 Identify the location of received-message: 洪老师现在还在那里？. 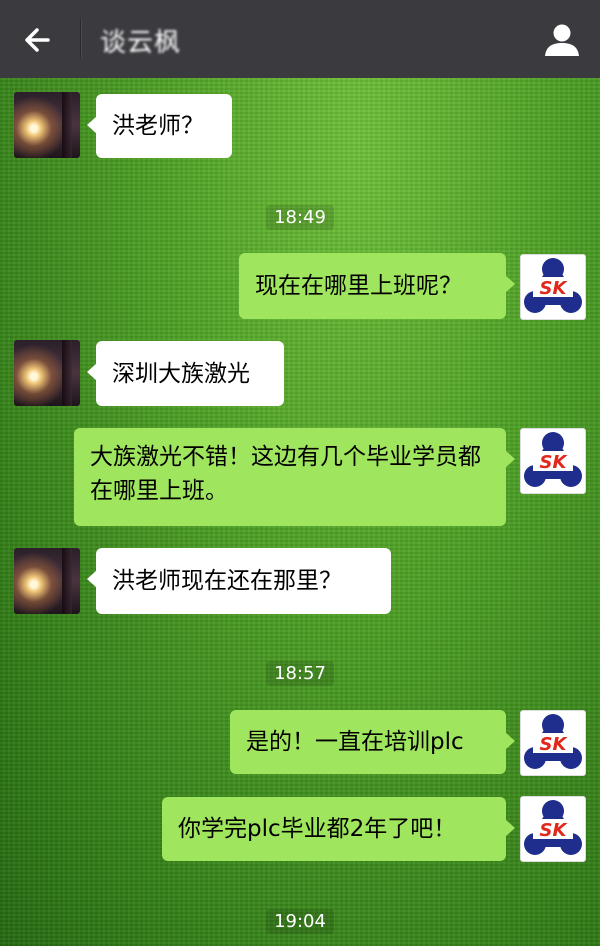
(239, 581).